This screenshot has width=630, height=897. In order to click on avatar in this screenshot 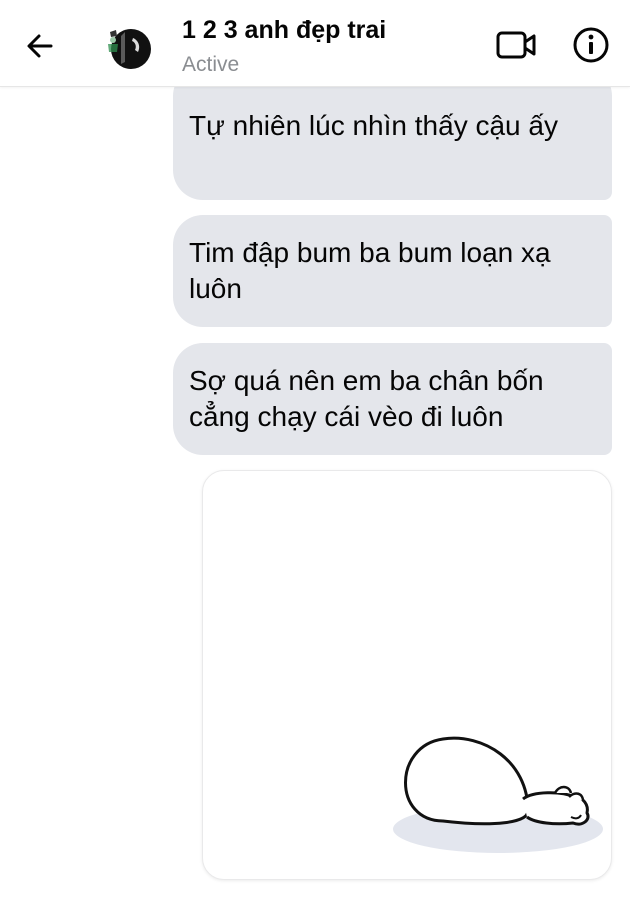, I will do `click(128, 47)`.